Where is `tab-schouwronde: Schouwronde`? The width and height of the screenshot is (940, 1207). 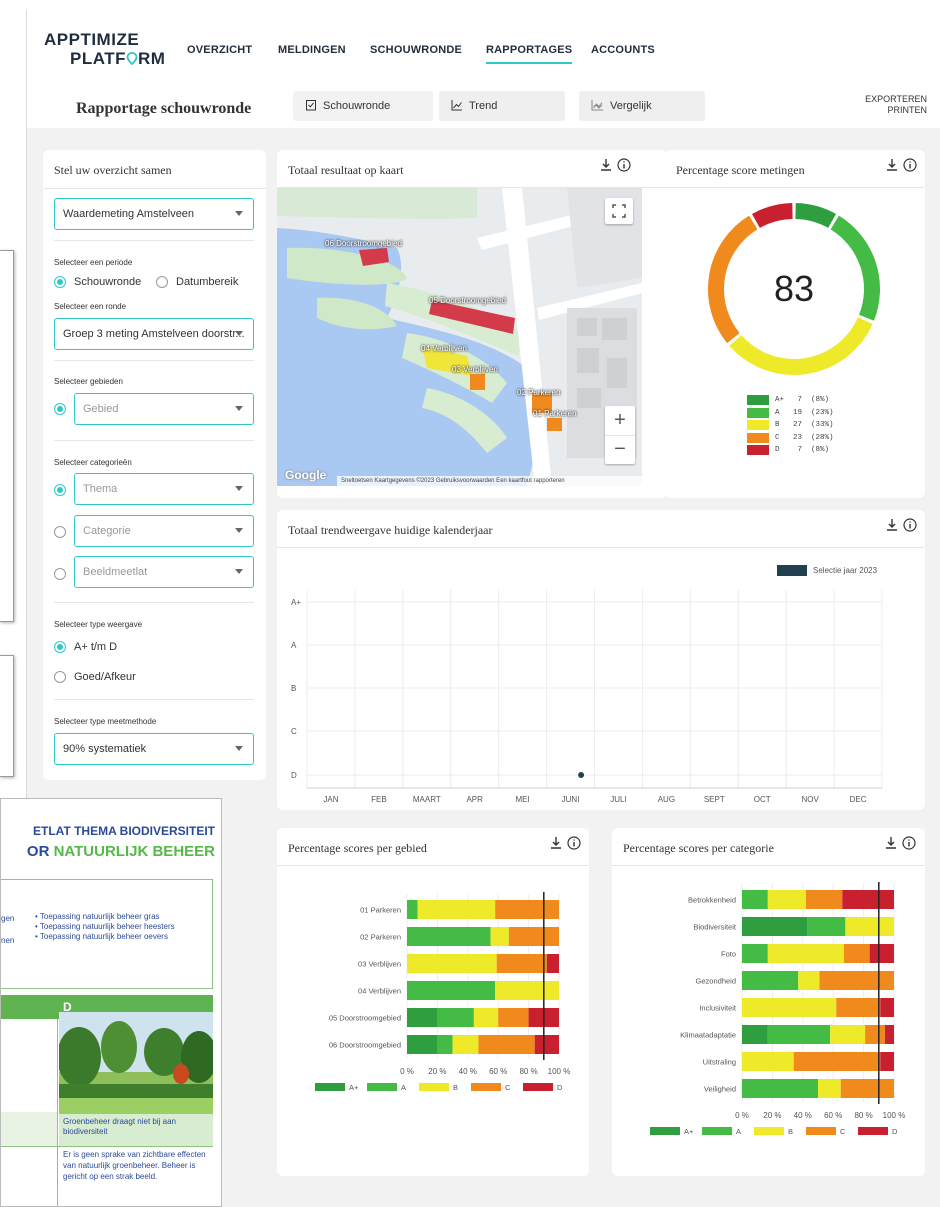
tab-schouwronde: Schouwronde is located at coordinates (363, 106).